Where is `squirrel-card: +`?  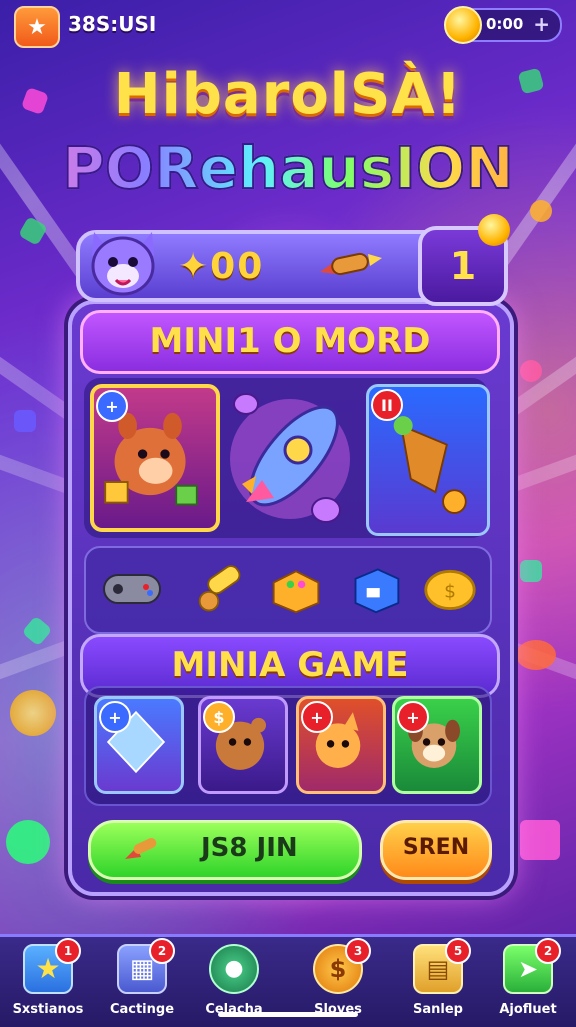 squirrel-card: + is located at coordinates (155, 458).